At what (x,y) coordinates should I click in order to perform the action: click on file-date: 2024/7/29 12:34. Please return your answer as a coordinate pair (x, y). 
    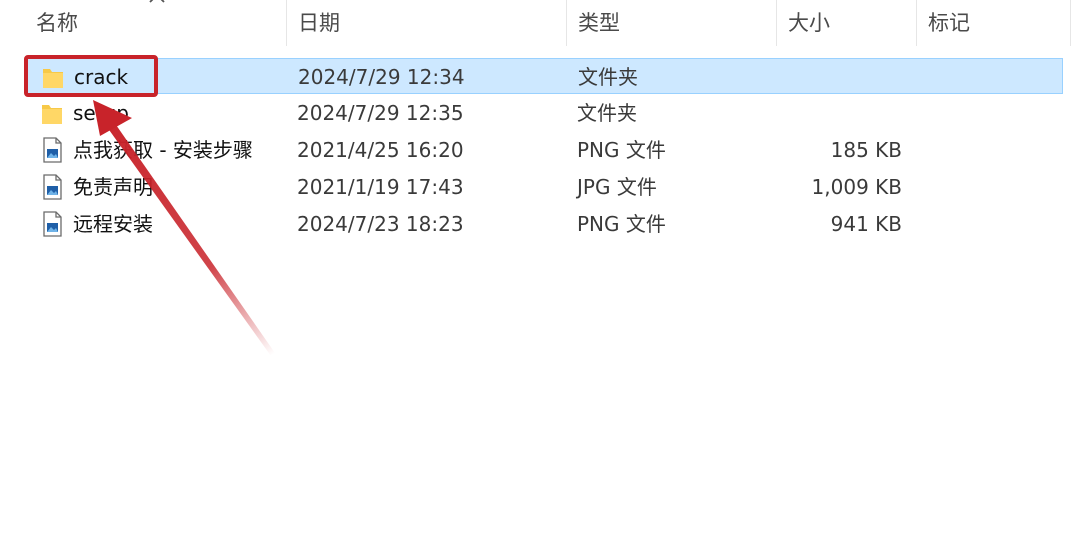
    Looking at the image, I should click on (381, 77).